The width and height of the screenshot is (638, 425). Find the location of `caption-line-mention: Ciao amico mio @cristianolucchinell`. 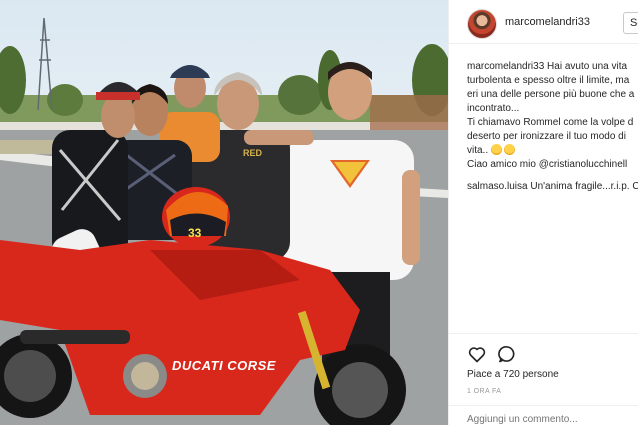

caption-line-mention: Ciao amico mio @cristianolucchinell is located at coordinates (552, 165).